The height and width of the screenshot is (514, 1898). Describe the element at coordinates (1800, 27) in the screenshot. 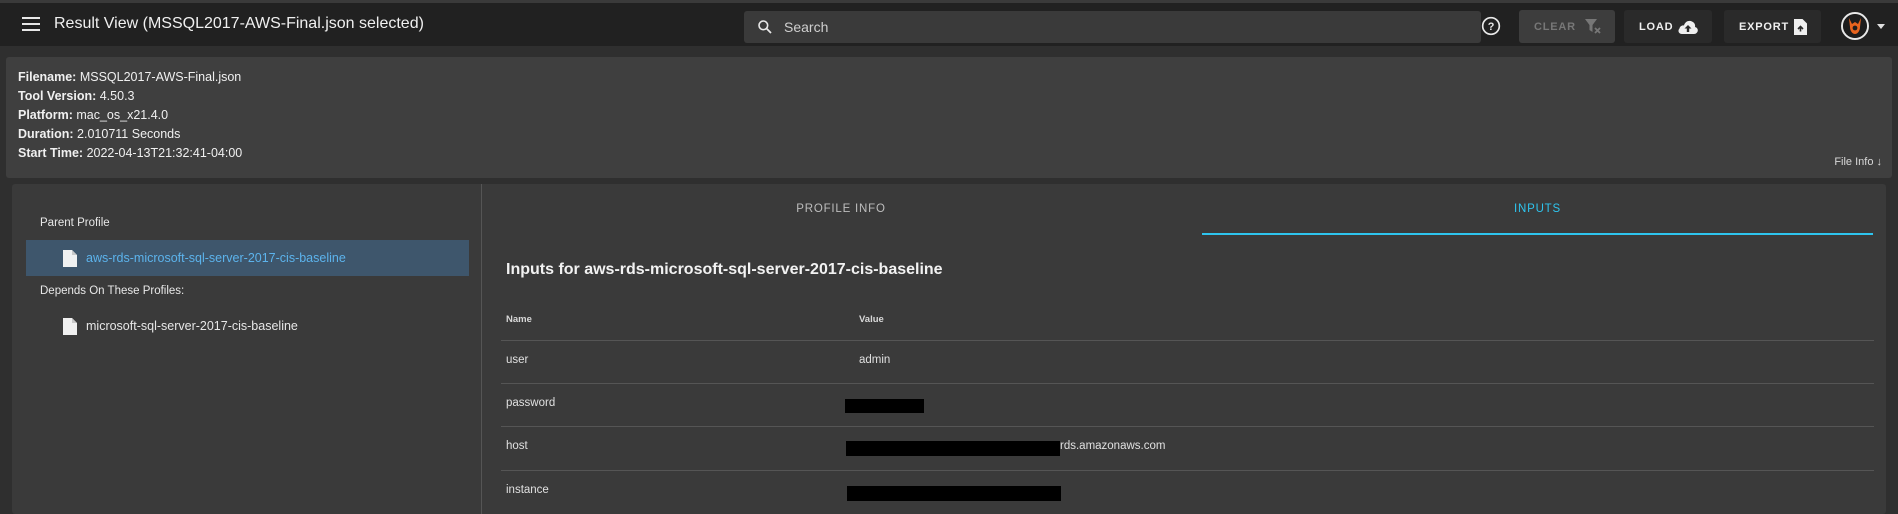

I see `file-export-icon` at that location.